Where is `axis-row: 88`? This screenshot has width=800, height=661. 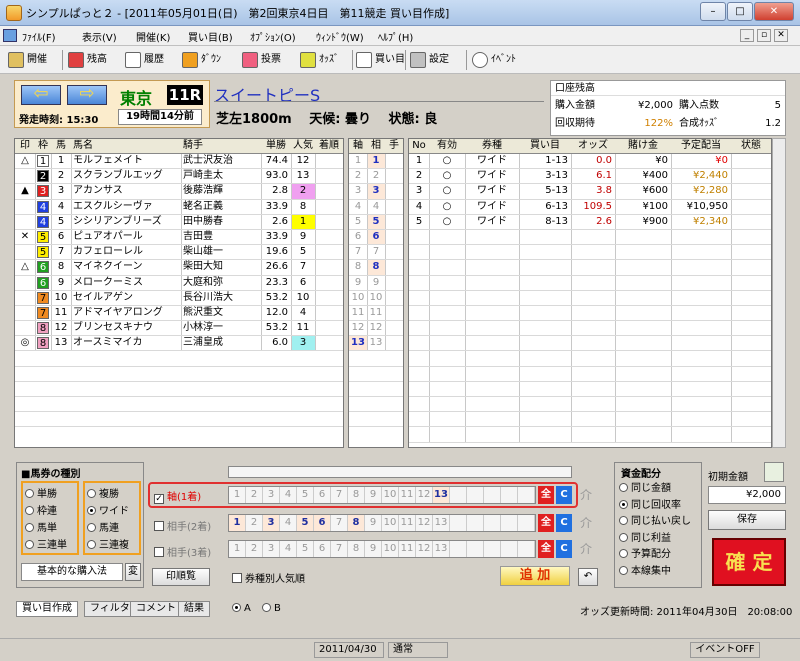
axis-row: 88 is located at coordinates (376, 268).